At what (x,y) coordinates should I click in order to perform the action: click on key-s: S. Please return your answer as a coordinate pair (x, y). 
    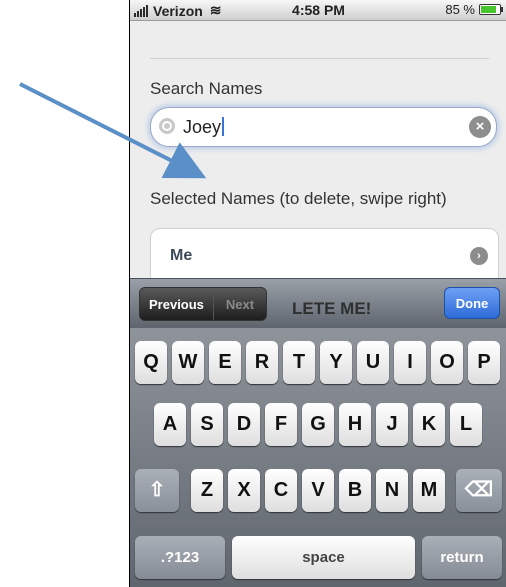
    Looking at the image, I should click on (207, 424).